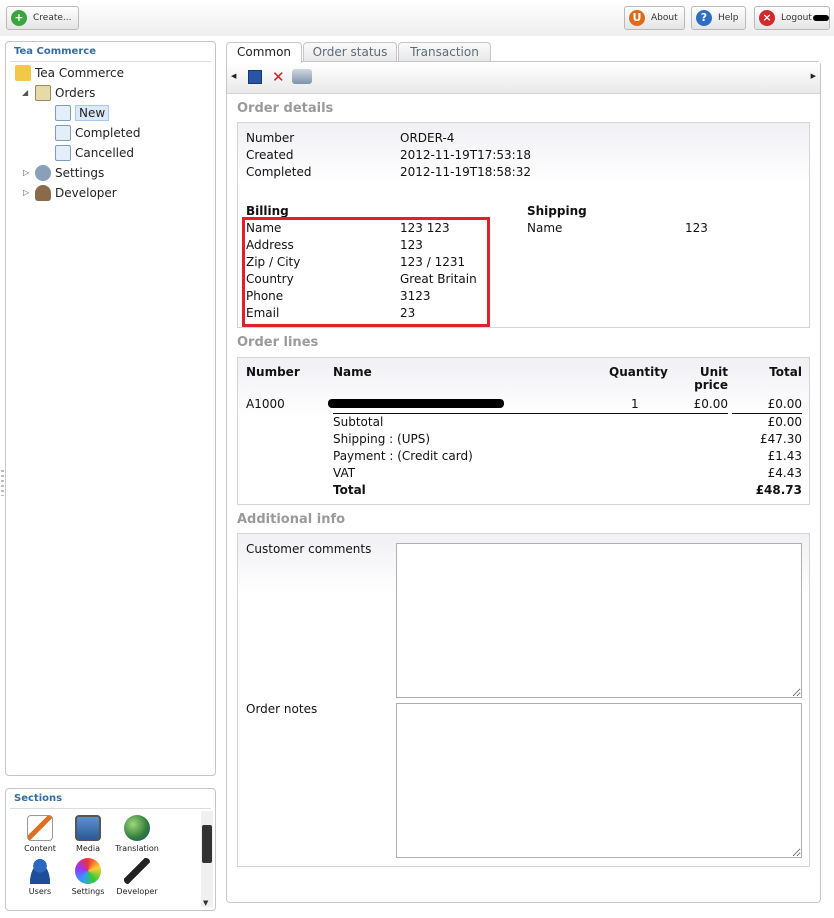 Image resolution: width=834 pixels, height=918 pixels. I want to click on number-label: Number, so click(270, 138).